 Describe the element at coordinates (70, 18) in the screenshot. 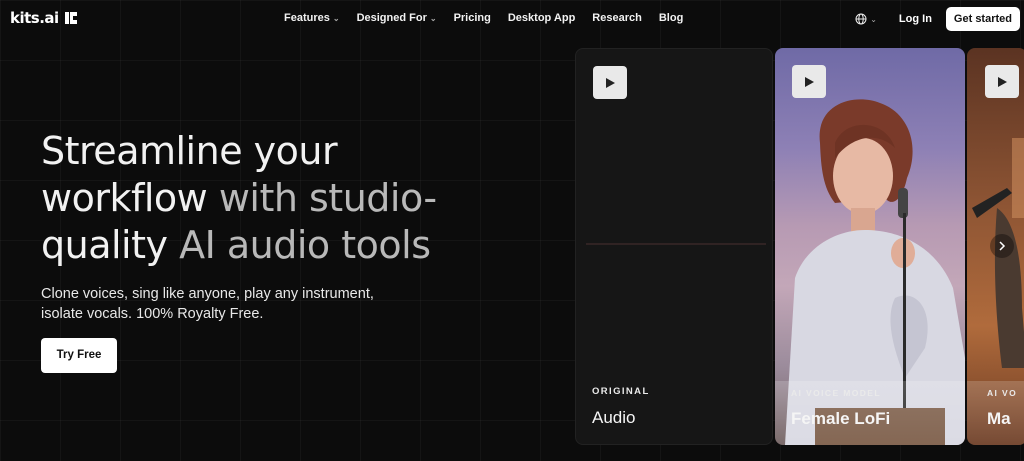

I see `logo-mark-icon` at that location.